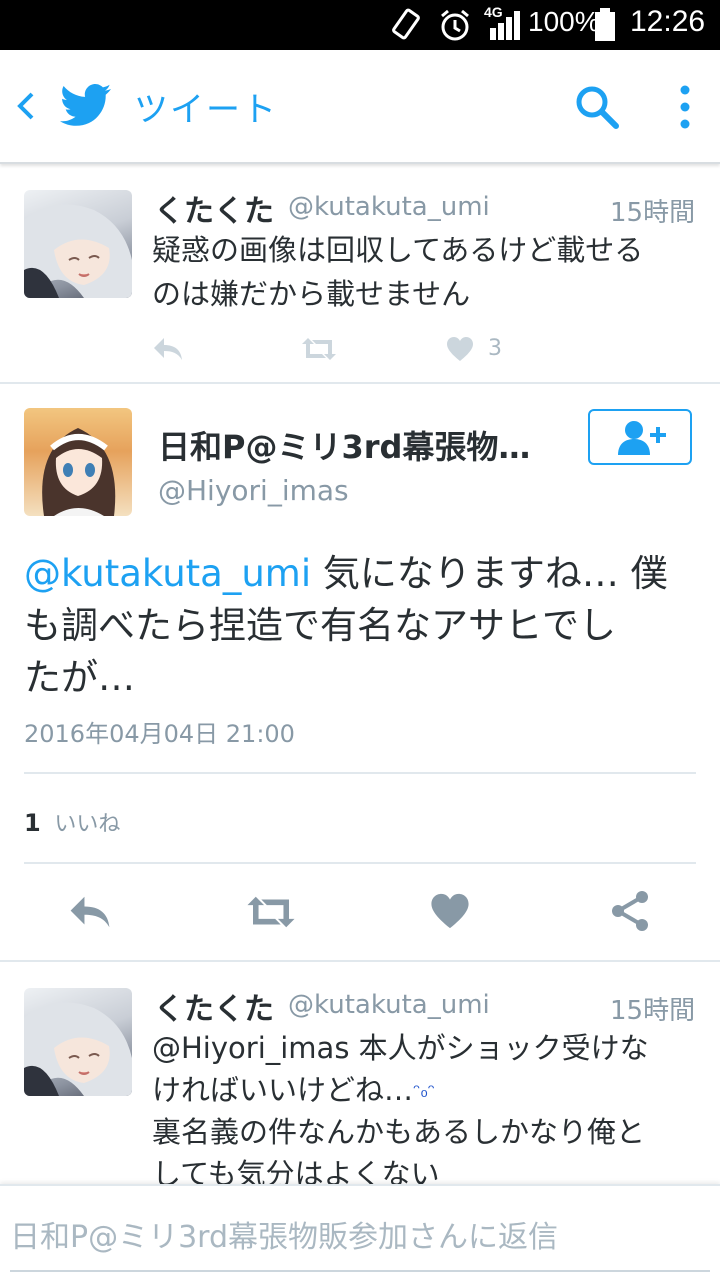  Describe the element at coordinates (605, 24) in the screenshot. I see `battery-icon` at that location.